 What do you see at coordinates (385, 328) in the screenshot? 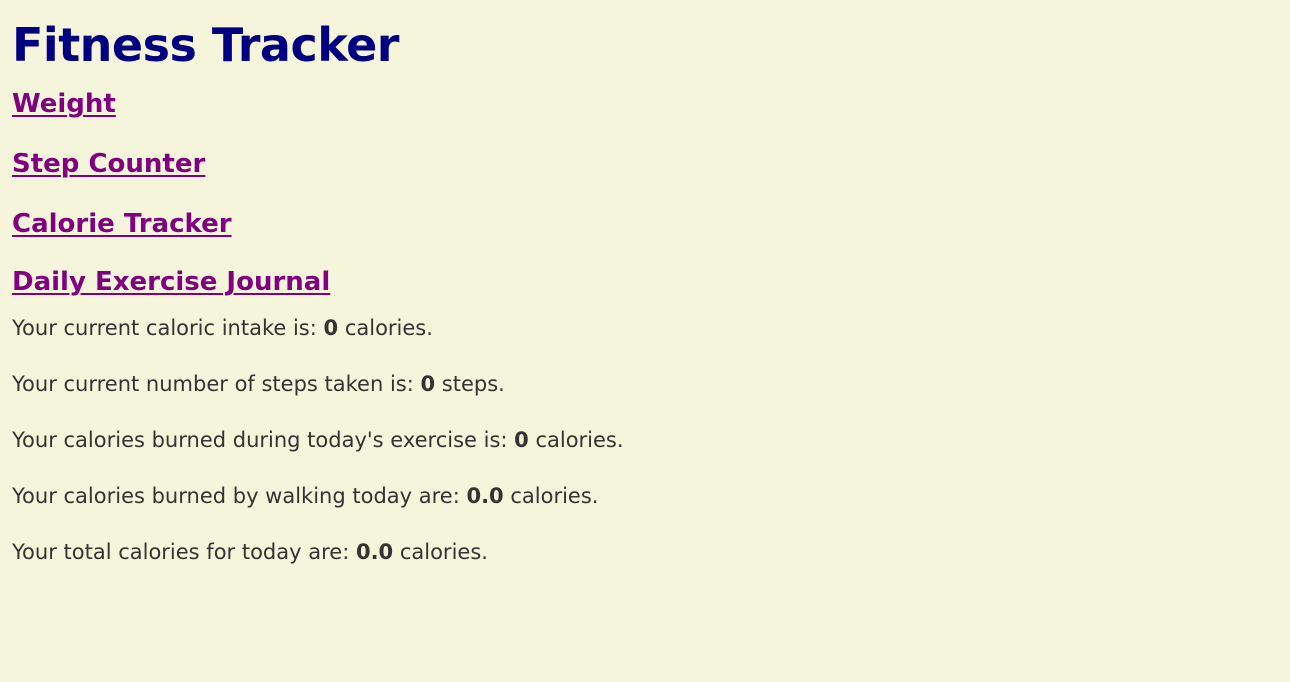
I see `caloric-intake-unit: calories.` at bounding box center [385, 328].